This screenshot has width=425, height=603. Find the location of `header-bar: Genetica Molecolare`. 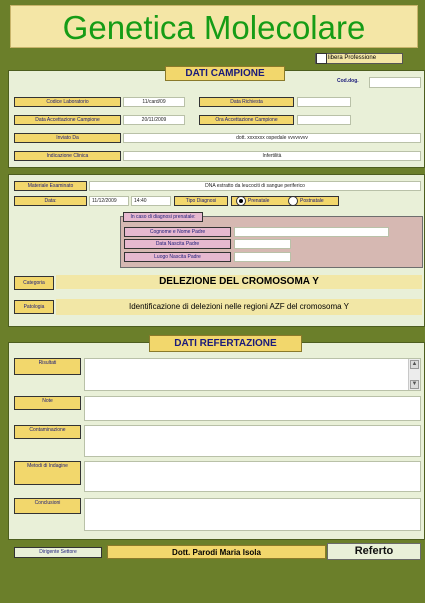

header-bar: Genetica Molecolare is located at coordinates (212, 26).